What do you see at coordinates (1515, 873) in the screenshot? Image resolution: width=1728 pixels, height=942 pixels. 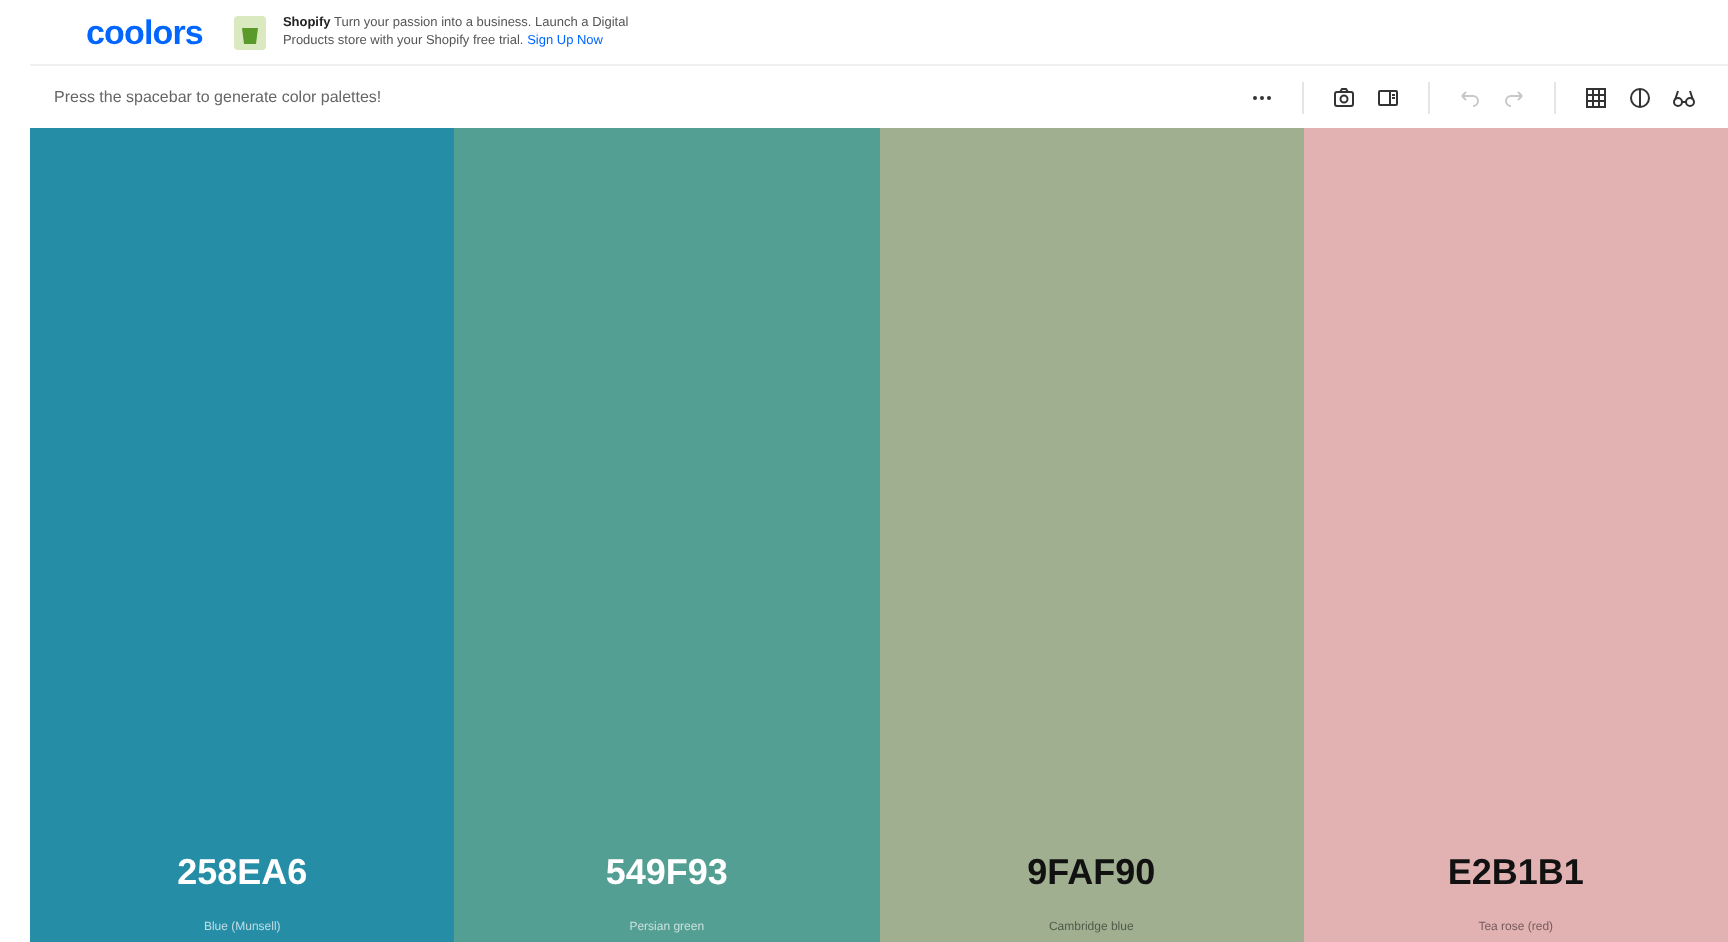 I see `hex-code: E2B1B1` at bounding box center [1515, 873].